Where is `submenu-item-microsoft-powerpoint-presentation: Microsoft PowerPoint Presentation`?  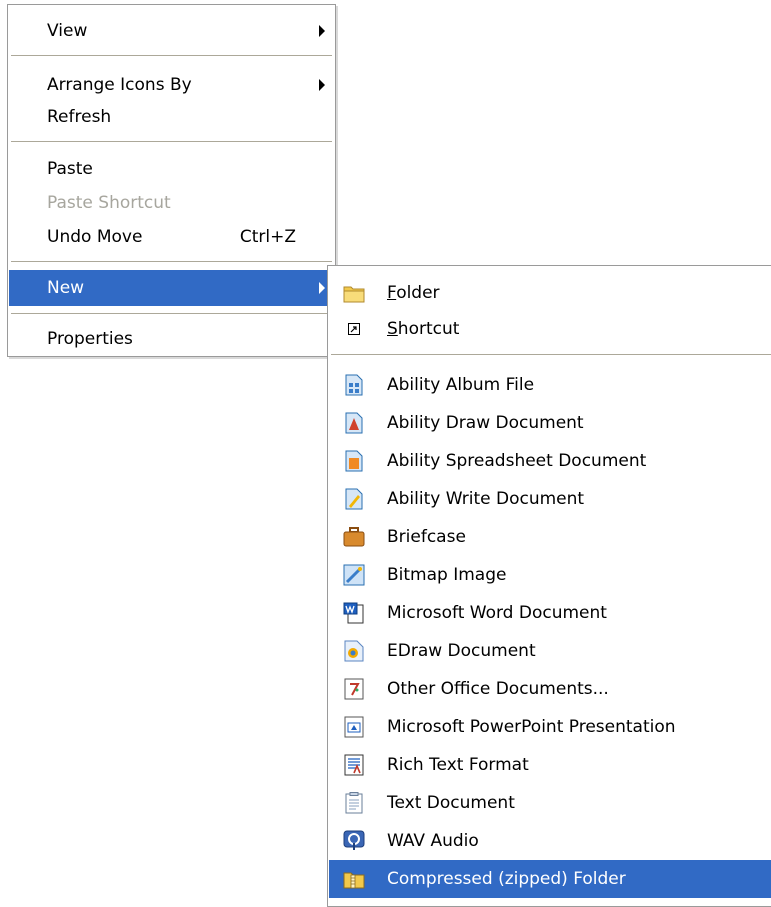 submenu-item-microsoft-powerpoint-presentation: Microsoft PowerPoint Presentation is located at coordinates (550, 727).